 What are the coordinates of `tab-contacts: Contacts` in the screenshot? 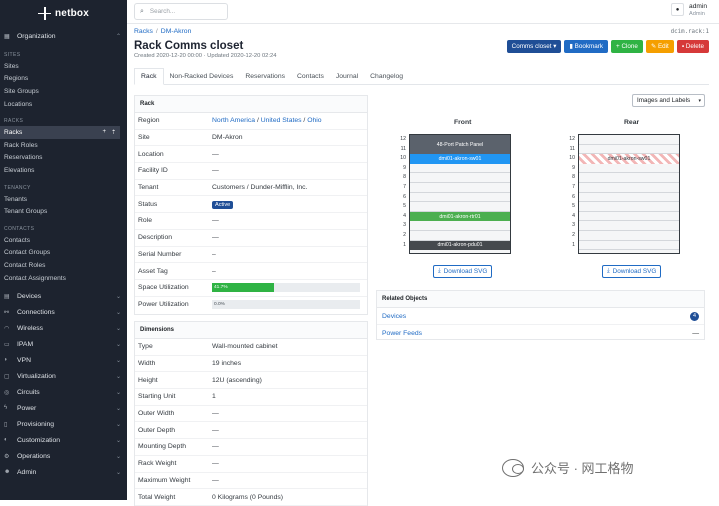 It's located at (310, 76).